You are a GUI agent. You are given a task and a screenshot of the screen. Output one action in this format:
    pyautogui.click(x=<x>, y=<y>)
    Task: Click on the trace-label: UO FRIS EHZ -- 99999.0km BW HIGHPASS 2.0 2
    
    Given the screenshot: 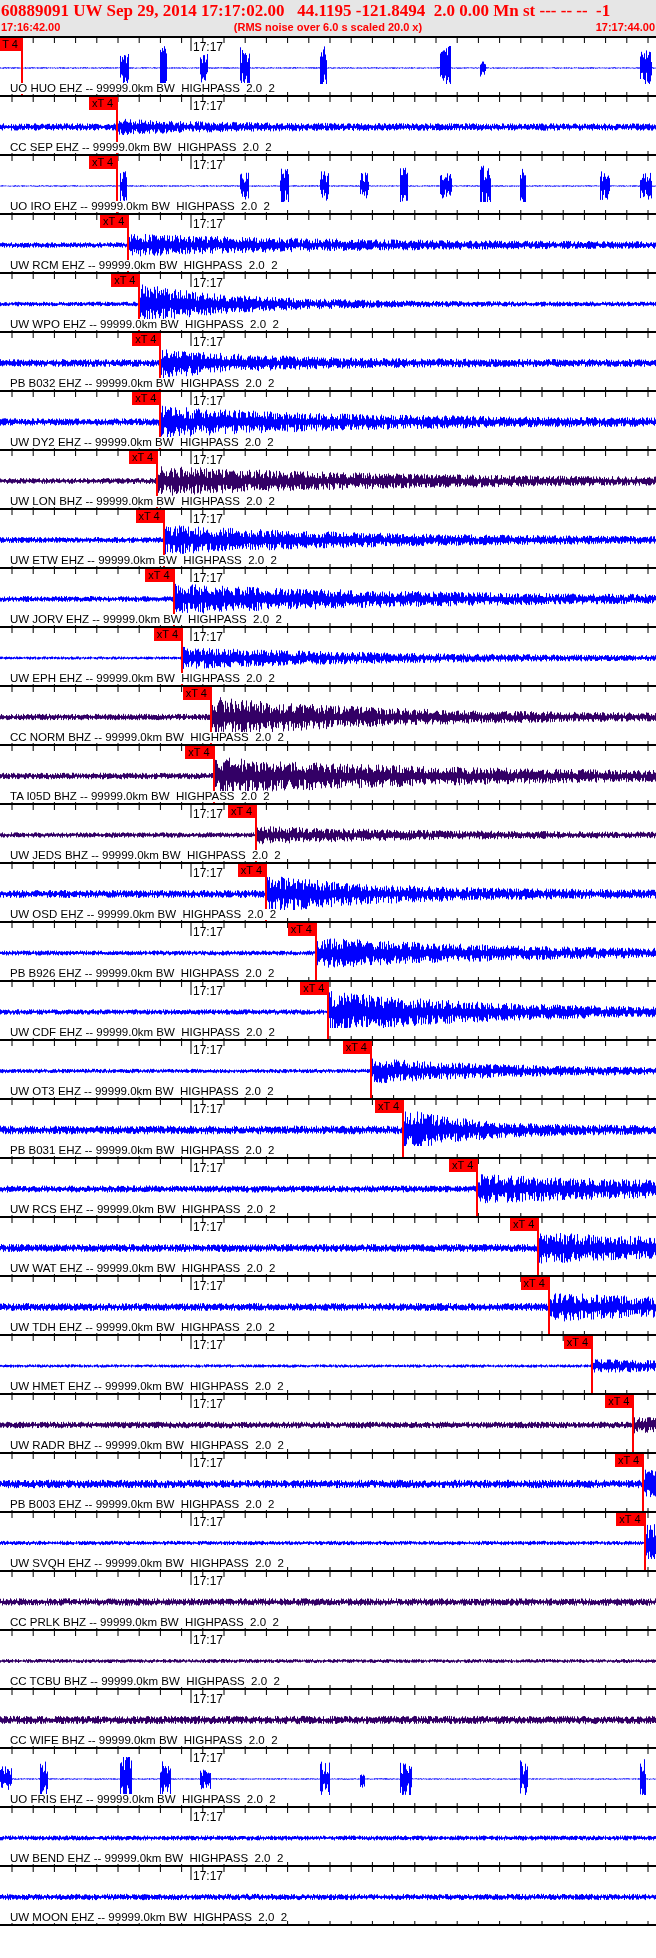 What is the action you would take?
    pyautogui.click(x=143, y=1799)
    